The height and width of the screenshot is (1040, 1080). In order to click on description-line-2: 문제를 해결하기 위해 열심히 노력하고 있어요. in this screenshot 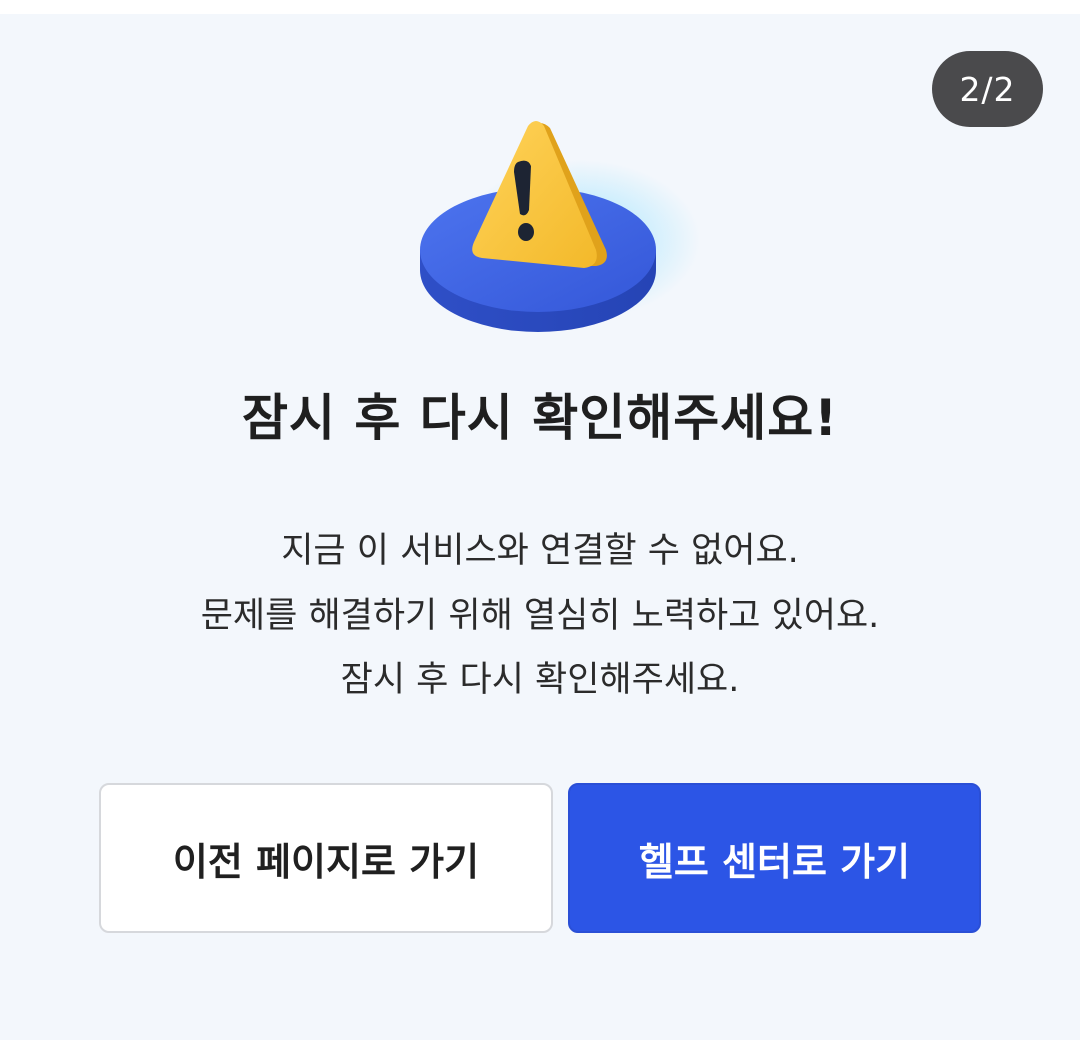, I will do `click(540, 616)`.